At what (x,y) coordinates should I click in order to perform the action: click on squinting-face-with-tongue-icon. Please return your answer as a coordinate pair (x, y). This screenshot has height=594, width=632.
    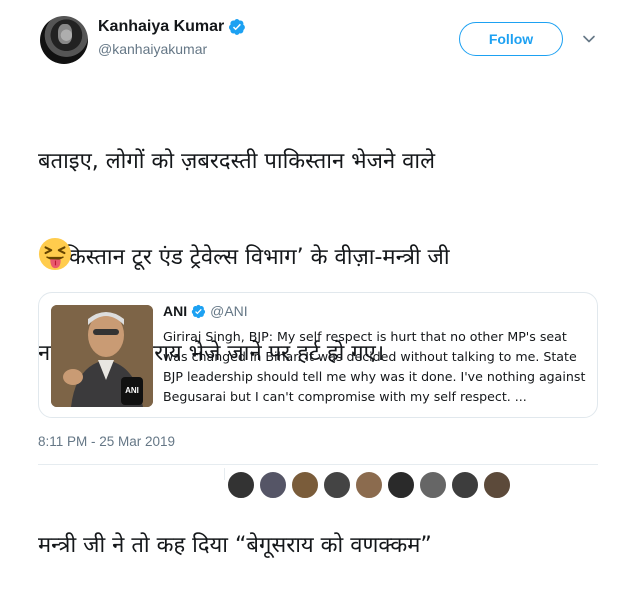
    Looking at the image, I should click on (55, 254).